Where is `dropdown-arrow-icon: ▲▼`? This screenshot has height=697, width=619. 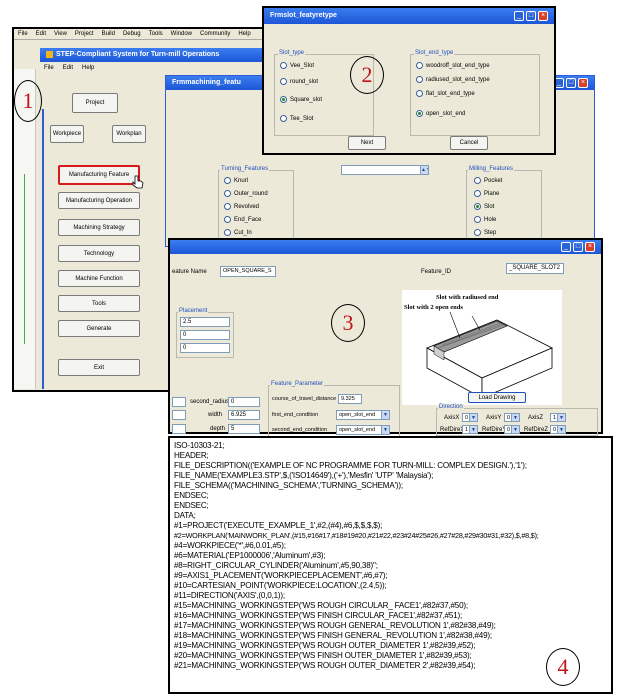 dropdown-arrow-icon: ▲▼ is located at coordinates (424, 170).